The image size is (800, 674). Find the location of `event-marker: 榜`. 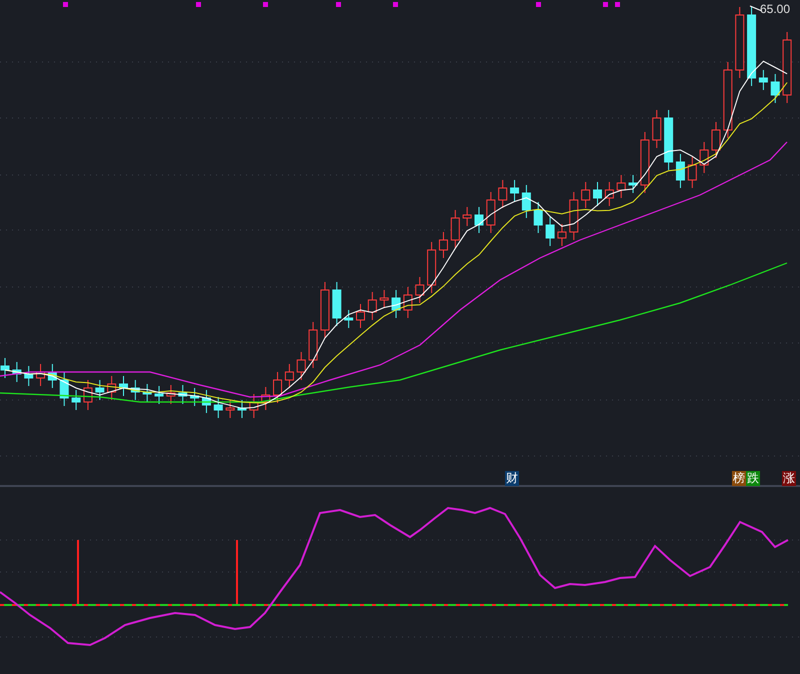

event-marker: 榜 is located at coordinates (739, 478).